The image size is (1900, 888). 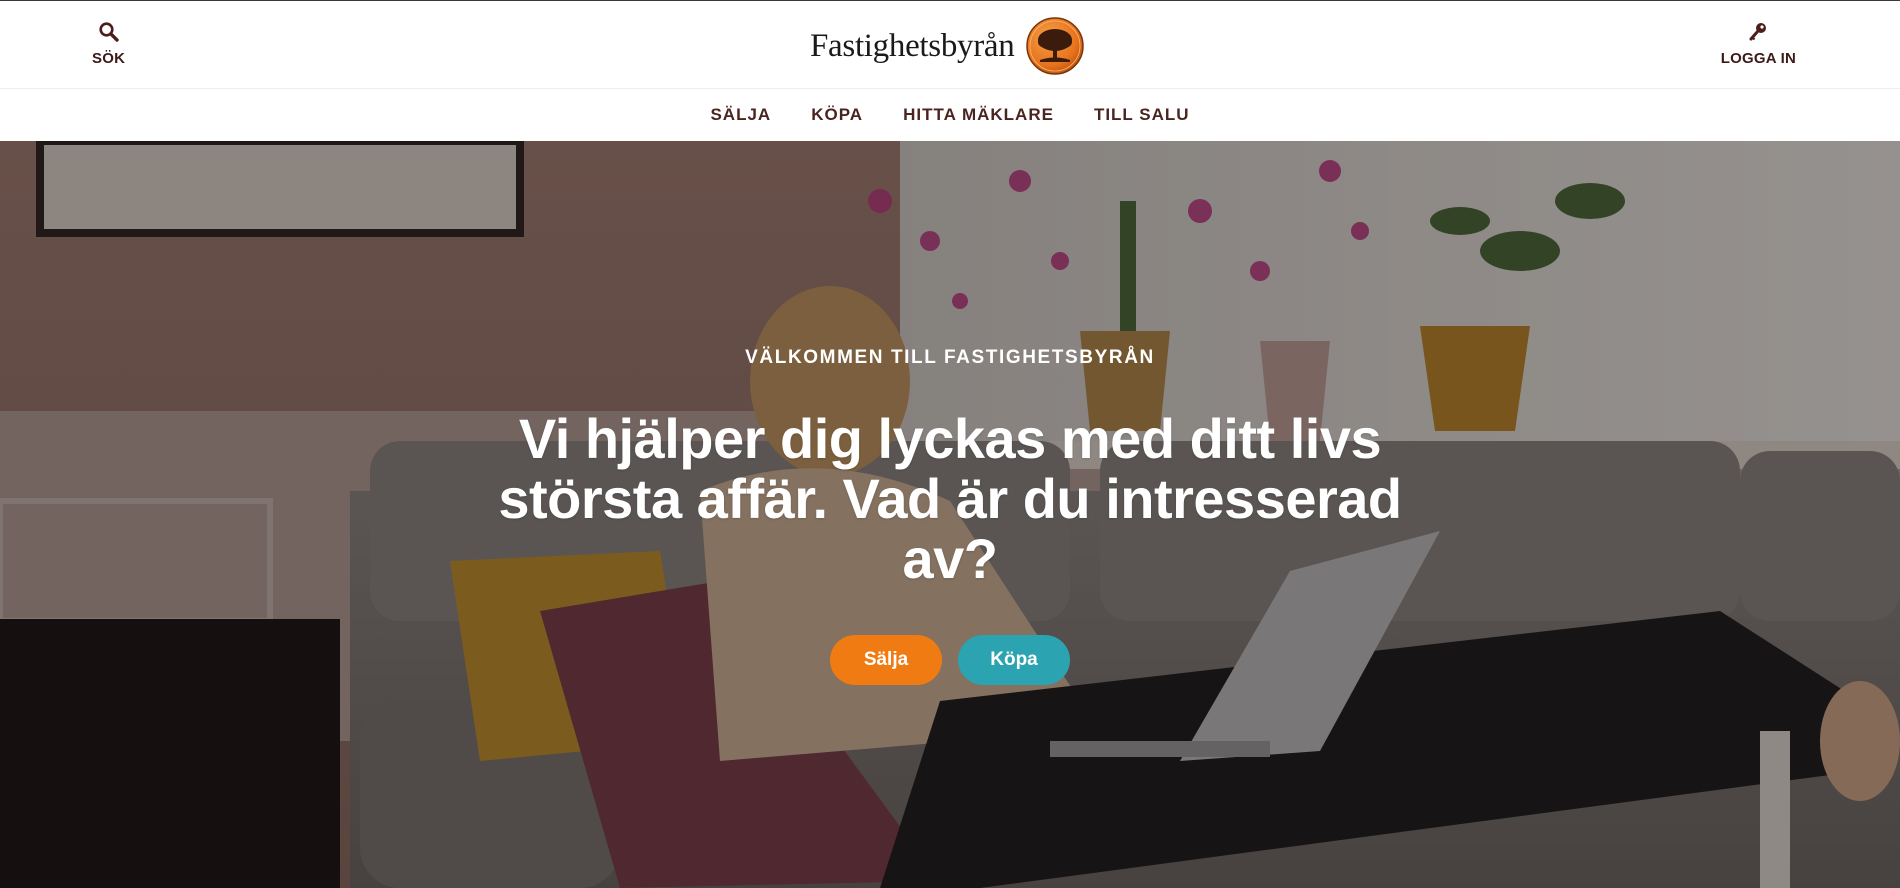 I want to click on key-icon, so click(x=1758, y=32).